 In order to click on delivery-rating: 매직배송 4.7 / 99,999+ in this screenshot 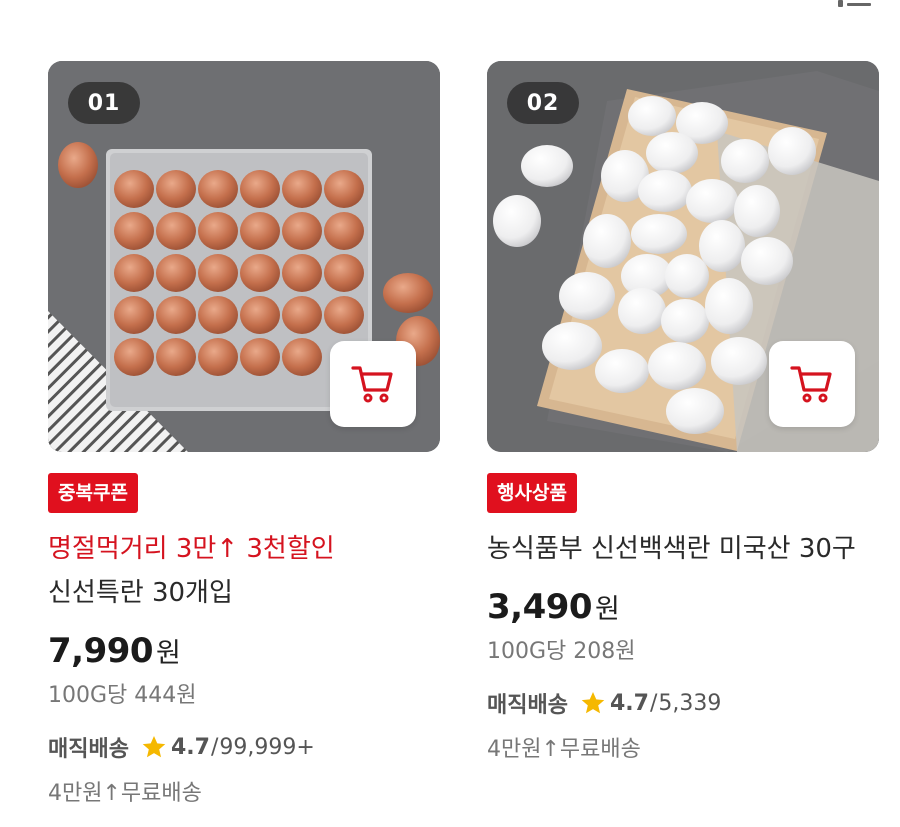, I will do `click(244, 747)`.